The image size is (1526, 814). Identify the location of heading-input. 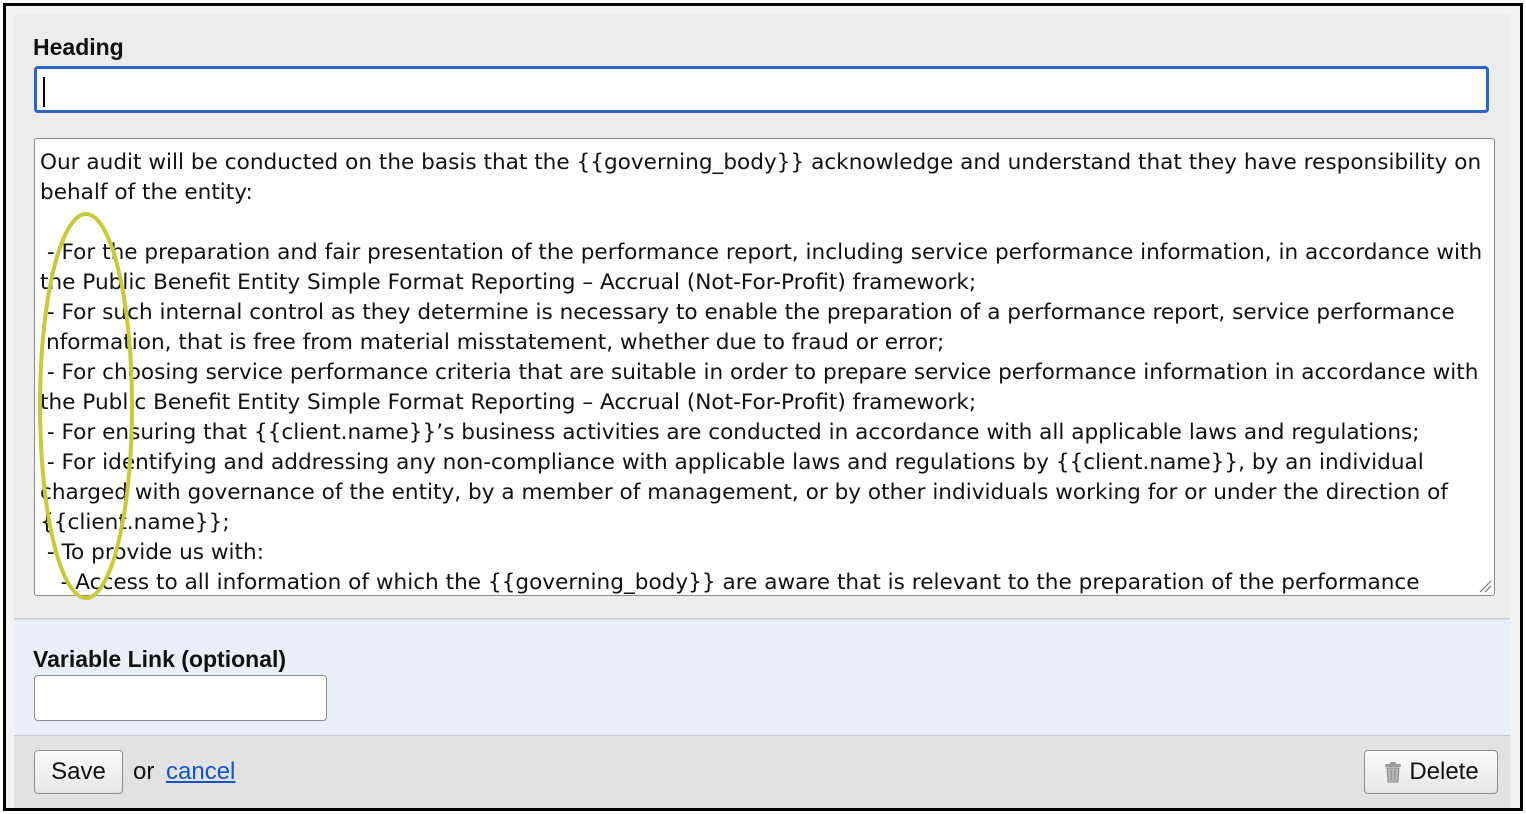
(761, 89).